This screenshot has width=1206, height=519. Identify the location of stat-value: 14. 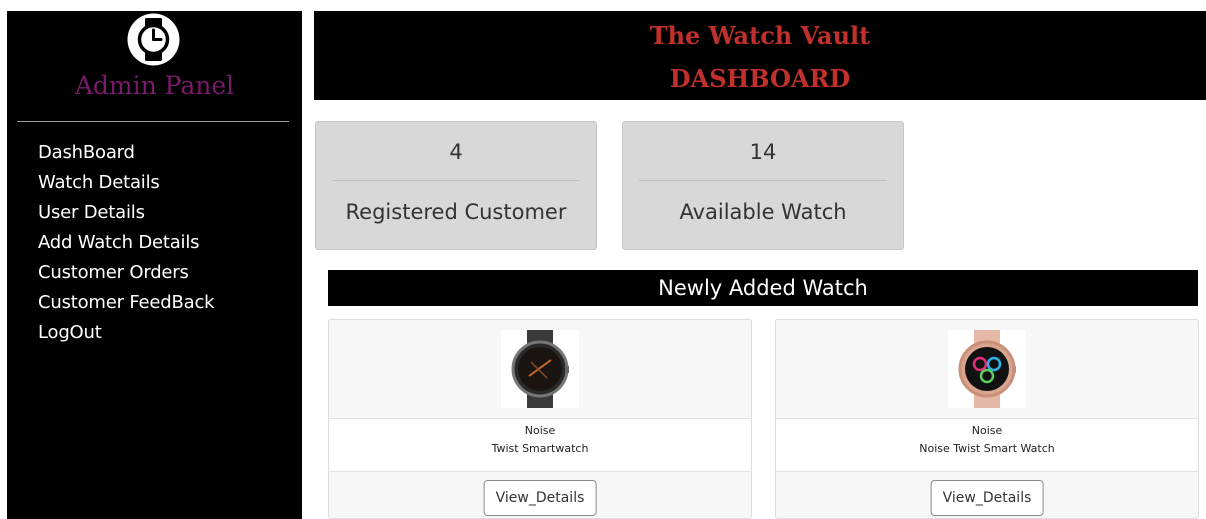
(763, 152).